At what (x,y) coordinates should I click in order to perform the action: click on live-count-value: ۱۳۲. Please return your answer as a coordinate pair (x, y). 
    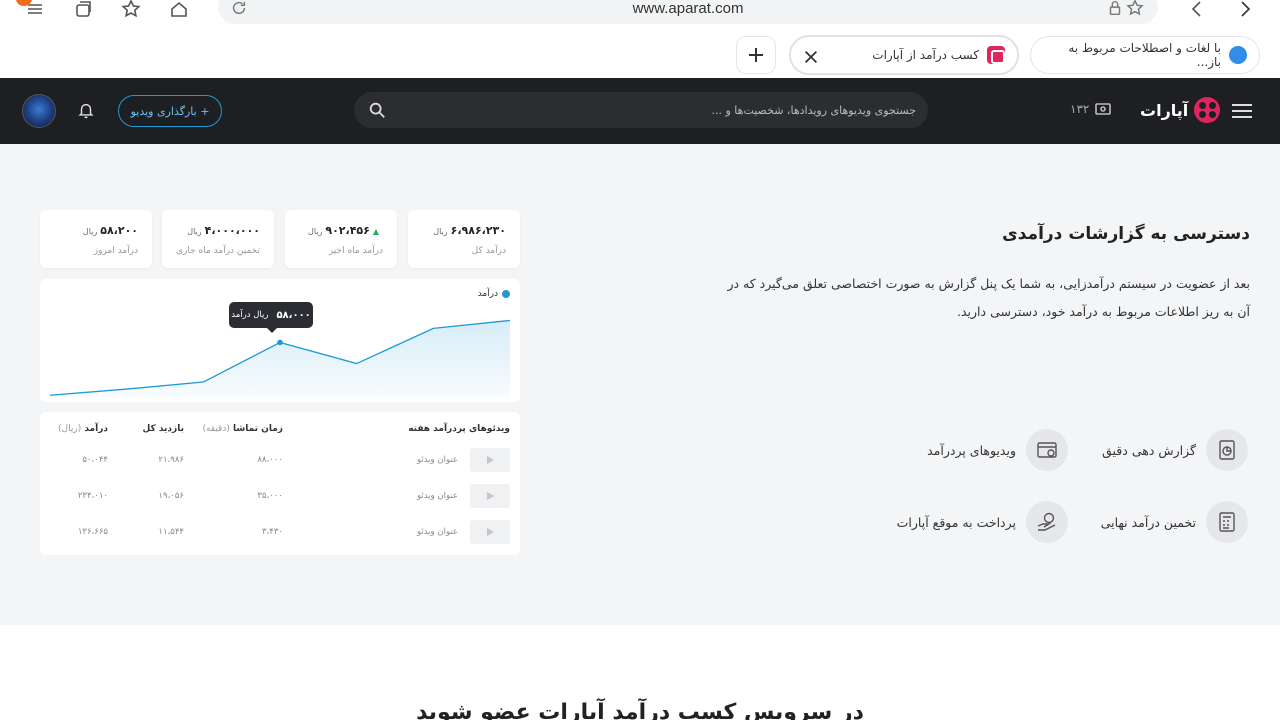
    Looking at the image, I should click on (1080, 109).